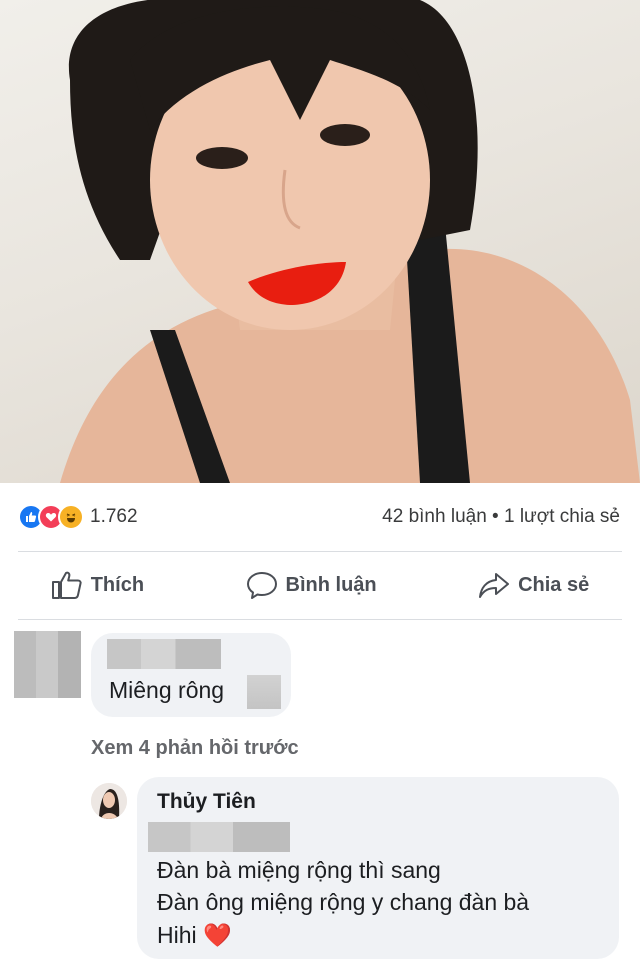  What do you see at coordinates (177, 935) in the screenshot?
I see `reply-line-3-text: Hihi` at bounding box center [177, 935].